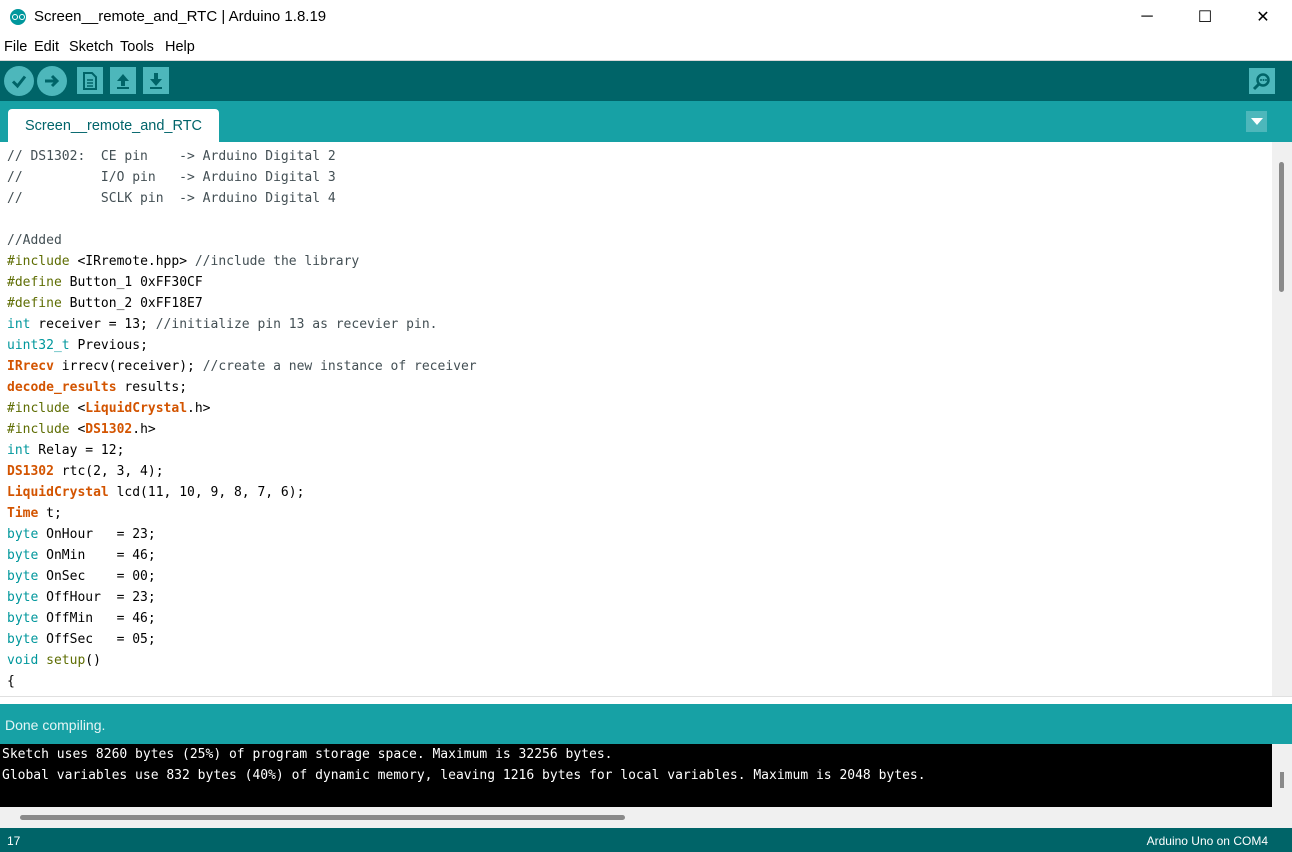 This screenshot has width=1292, height=852. Describe the element at coordinates (97, 555) in the screenshot. I see `code-token: OnMin = 46;` at that location.